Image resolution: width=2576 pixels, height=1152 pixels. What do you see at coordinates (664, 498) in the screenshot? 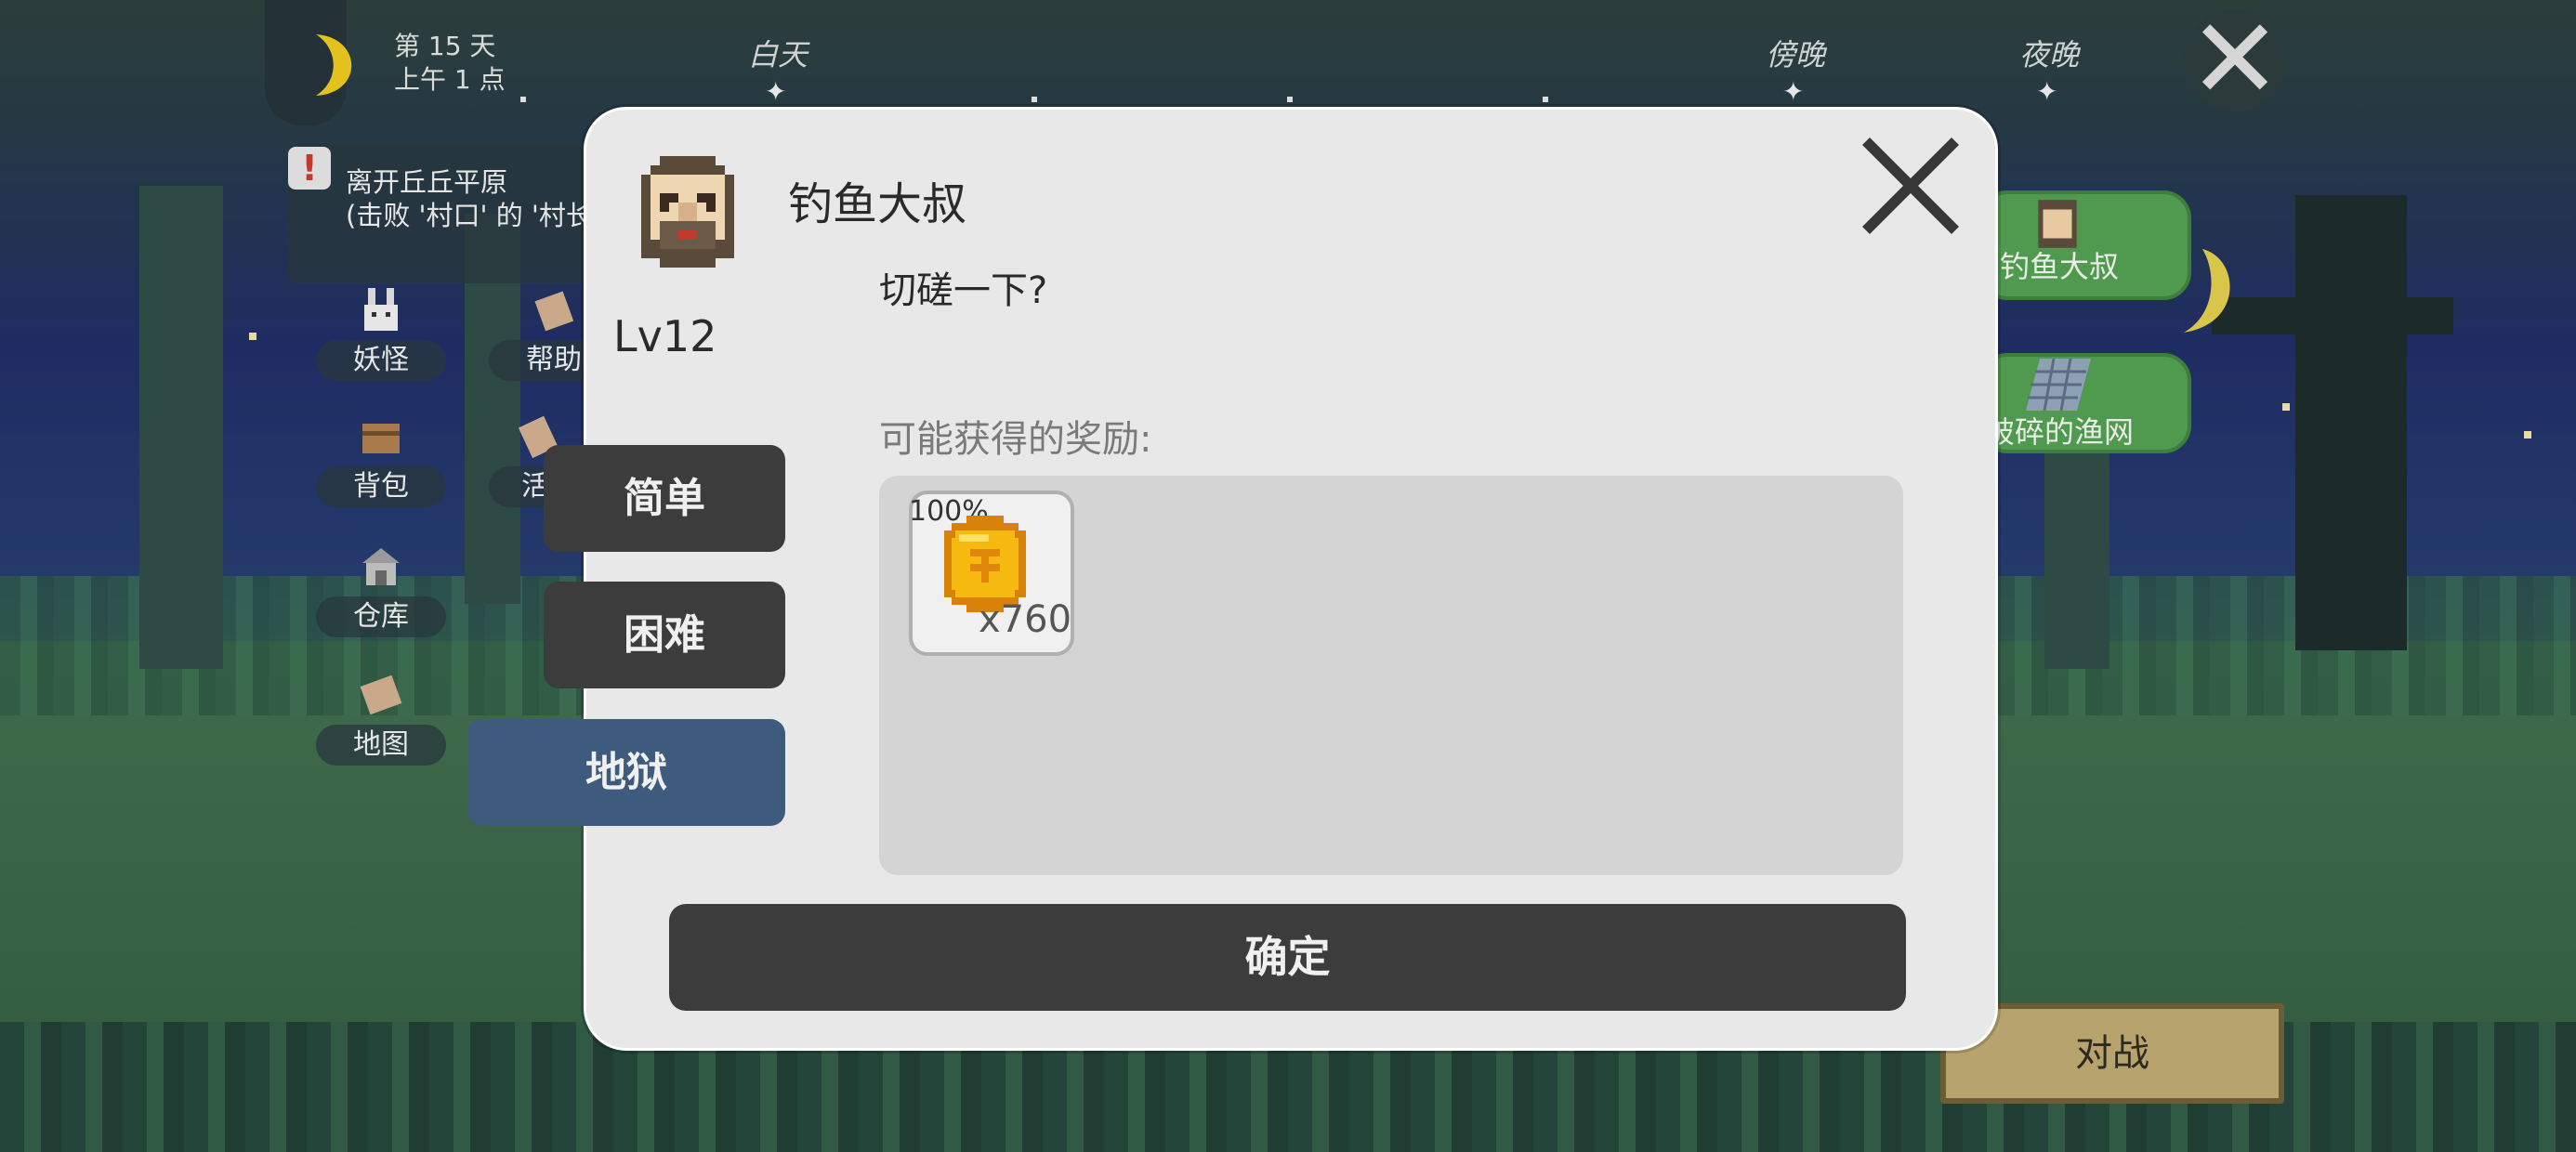
I see `difficulty-easy-button: 简单` at bounding box center [664, 498].